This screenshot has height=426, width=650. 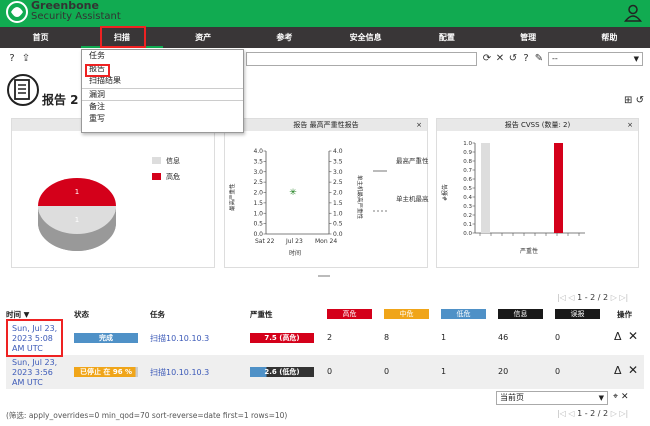 I want to click on nav-item-secinfo: 安全信息, so click(x=365, y=37).